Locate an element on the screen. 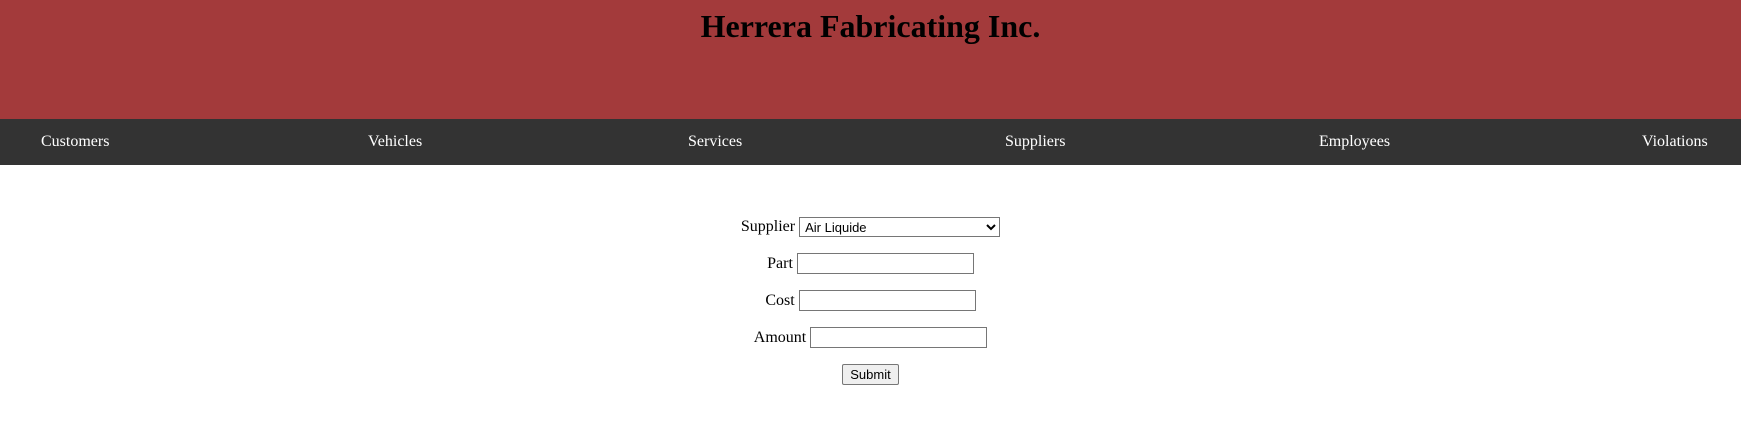 This screenshot has width=1741, height=424. cost-input is located at coordinates (887, 300).